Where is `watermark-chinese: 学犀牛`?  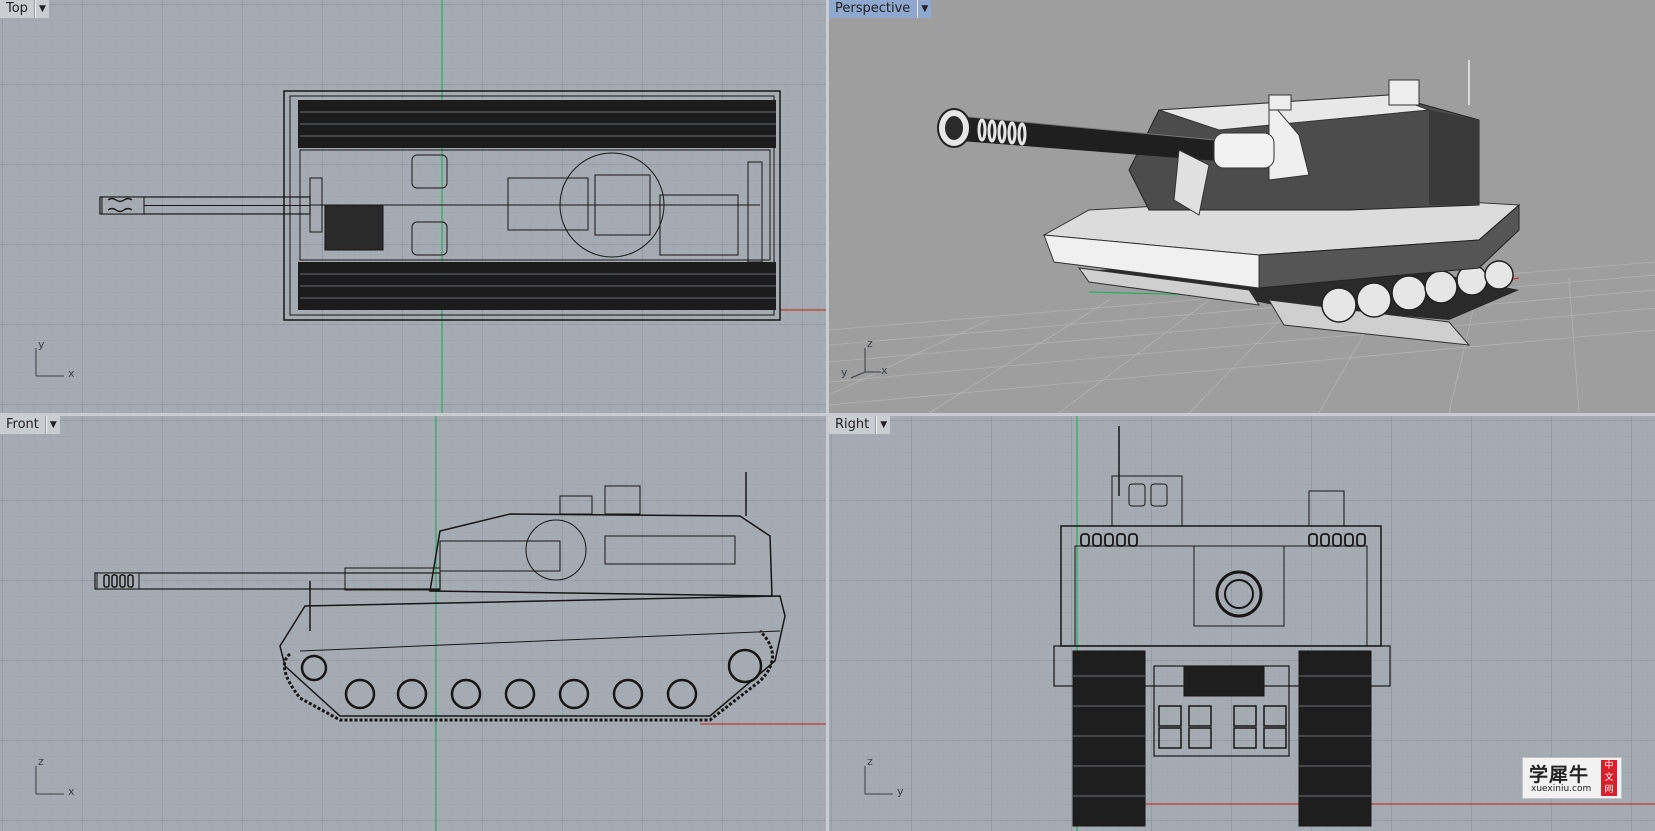
watermark-chinese: 学犀牛 is located at coordinates (1559, 775).